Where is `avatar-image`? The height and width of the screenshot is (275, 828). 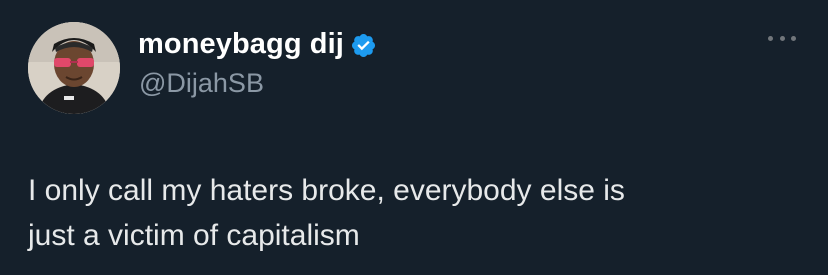 avatar-image is located at coordinates (74, 68).